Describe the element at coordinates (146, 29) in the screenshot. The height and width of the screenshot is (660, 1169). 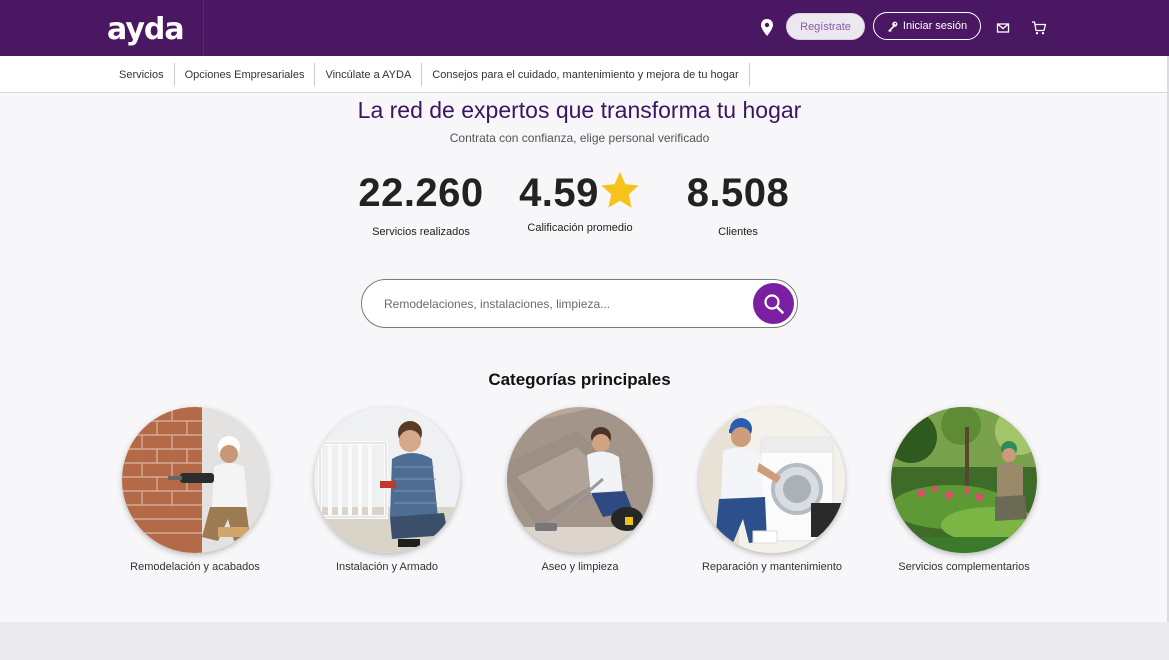
I see `ayda-logo: ayda` at that location.